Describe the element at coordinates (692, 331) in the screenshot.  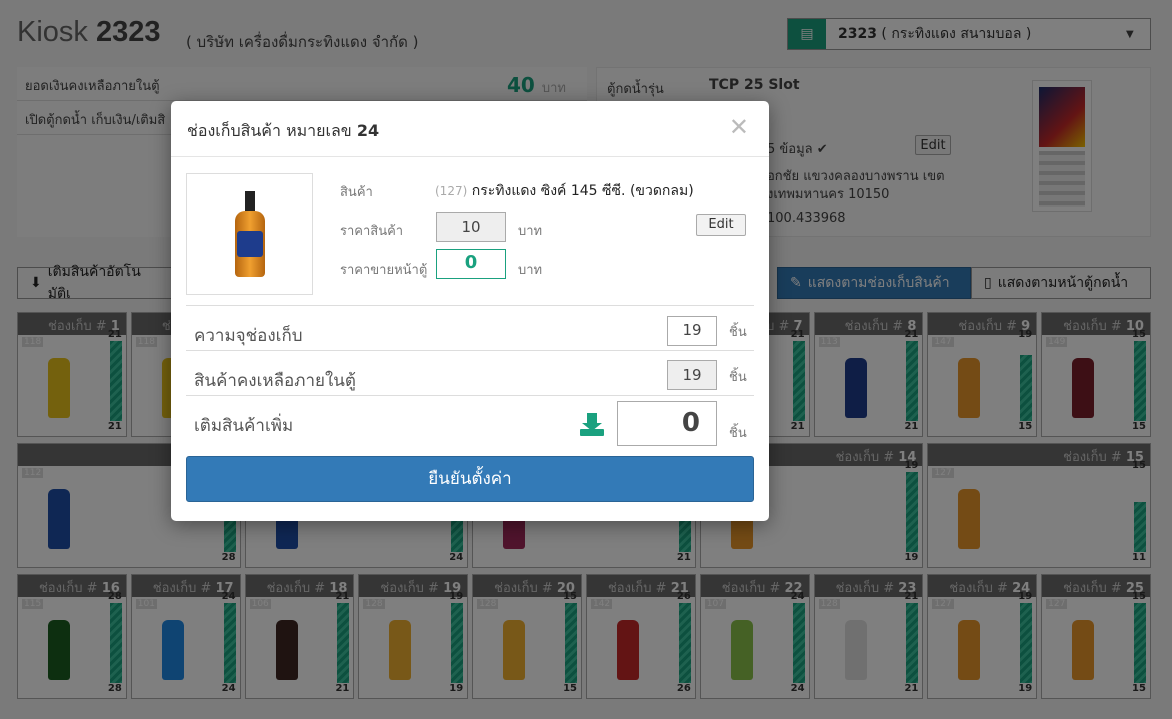
I see `capacity-input: 19` at that location.